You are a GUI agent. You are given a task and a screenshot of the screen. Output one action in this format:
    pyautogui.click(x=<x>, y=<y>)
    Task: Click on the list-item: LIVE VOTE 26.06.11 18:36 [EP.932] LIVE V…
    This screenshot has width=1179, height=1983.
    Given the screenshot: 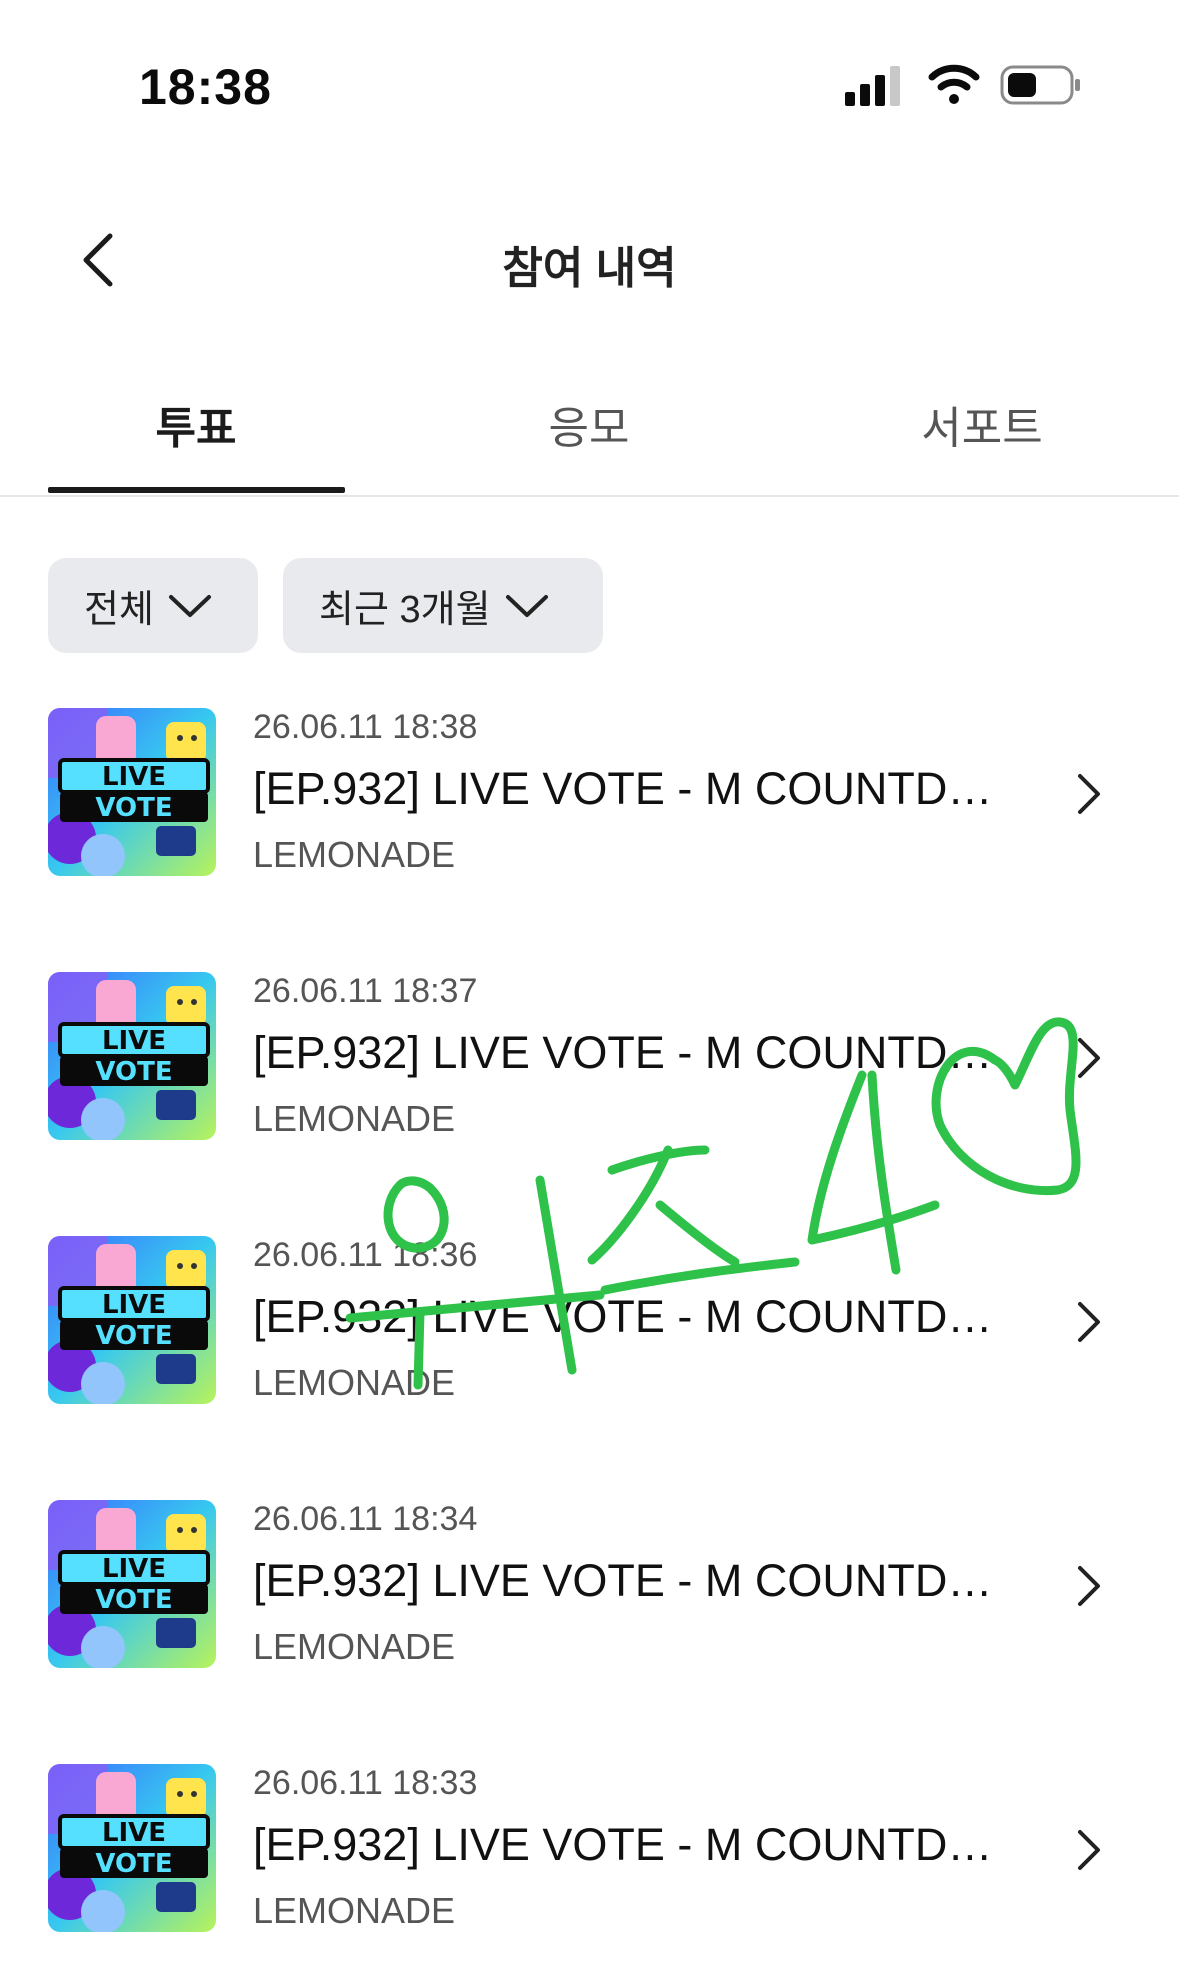 What is the action you would take?
    pyautogui.click(x=589, y=1336)
    